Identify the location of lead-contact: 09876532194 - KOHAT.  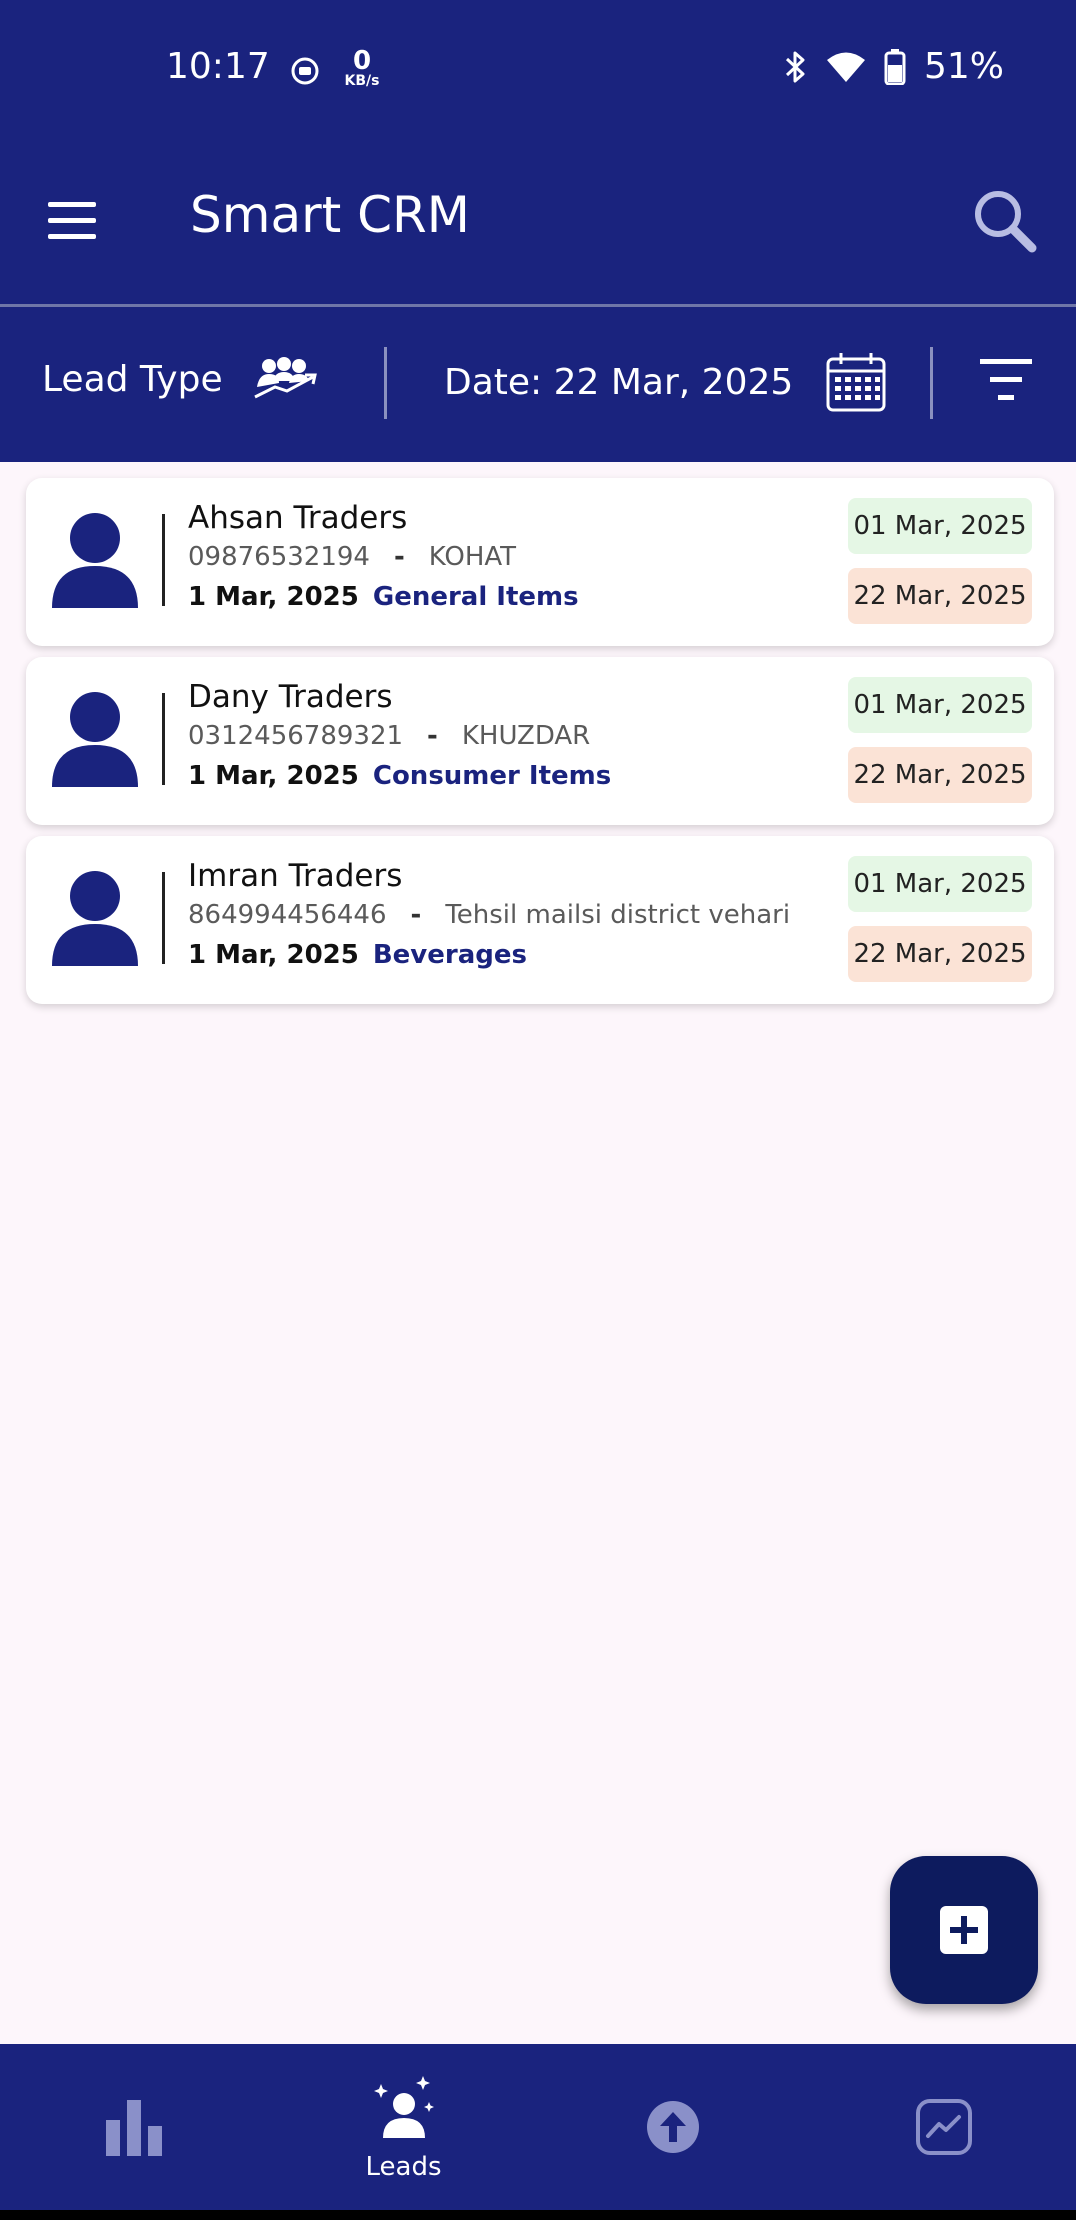
(352, 557).